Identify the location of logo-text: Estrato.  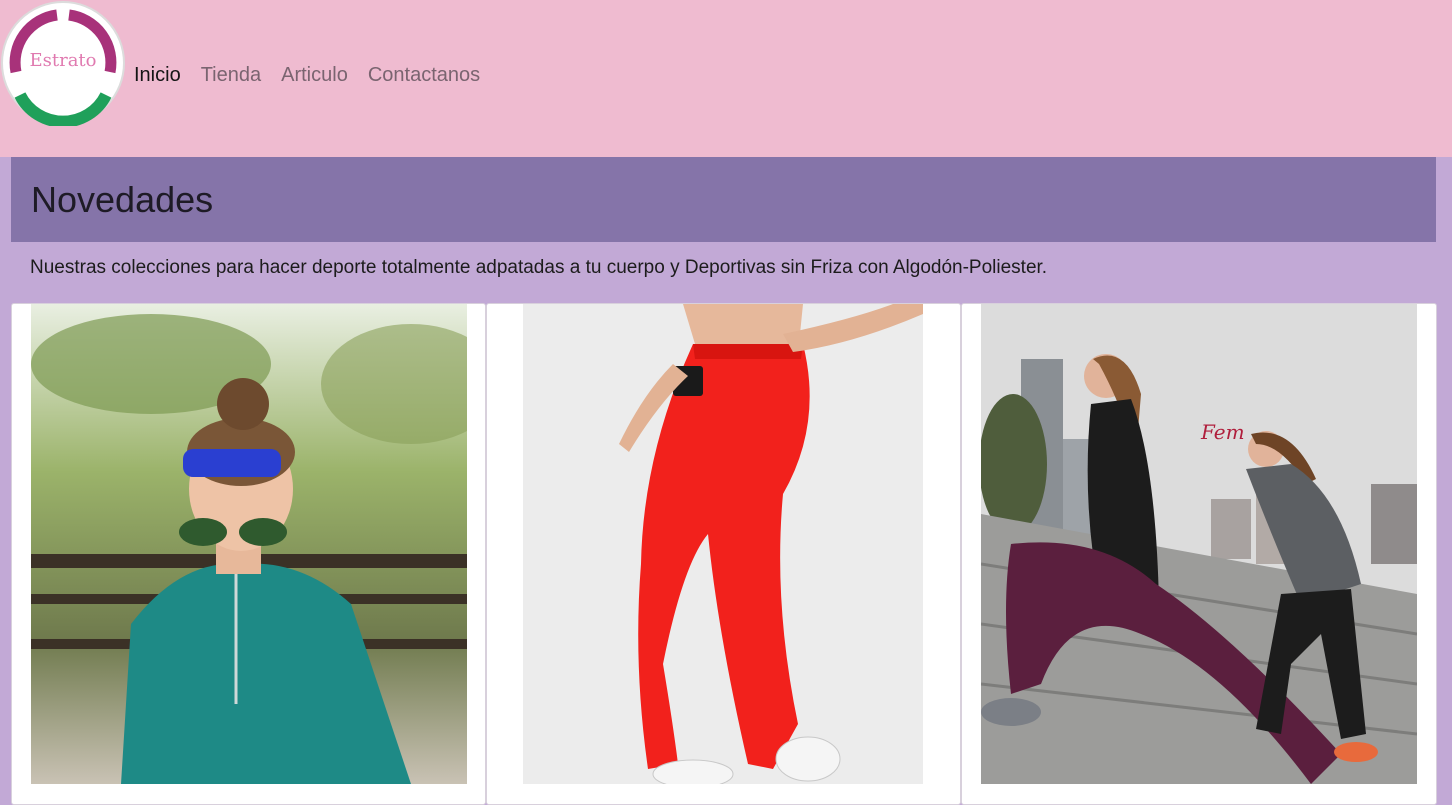
(62, 60).